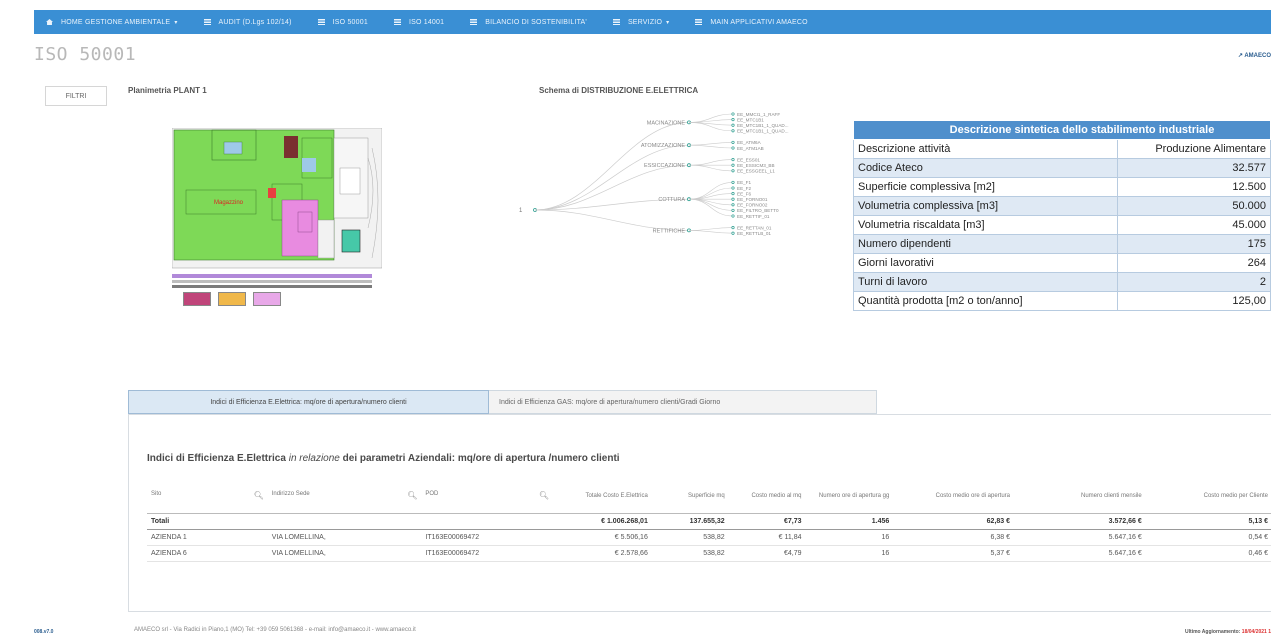 This screenshot has height=643, width=1271. Describe the element at coordinates (207, 496) in the screenshot. I see `col-header: Sito 🔍︎` at that location.